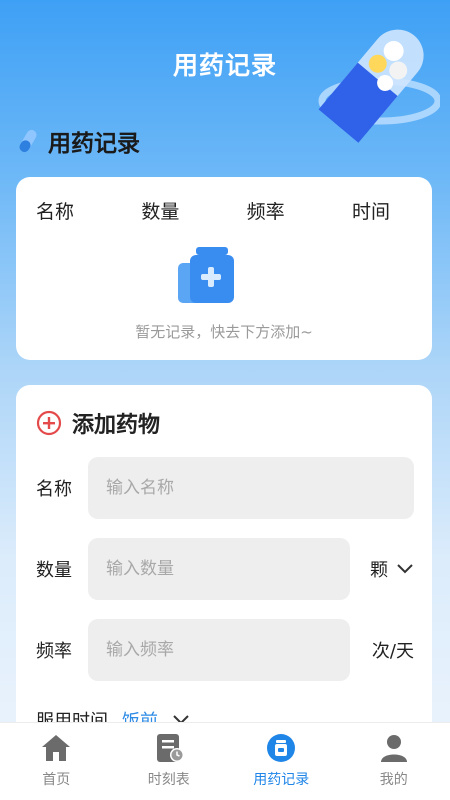  I want to click on add-circle-icon, so click(49, 423).